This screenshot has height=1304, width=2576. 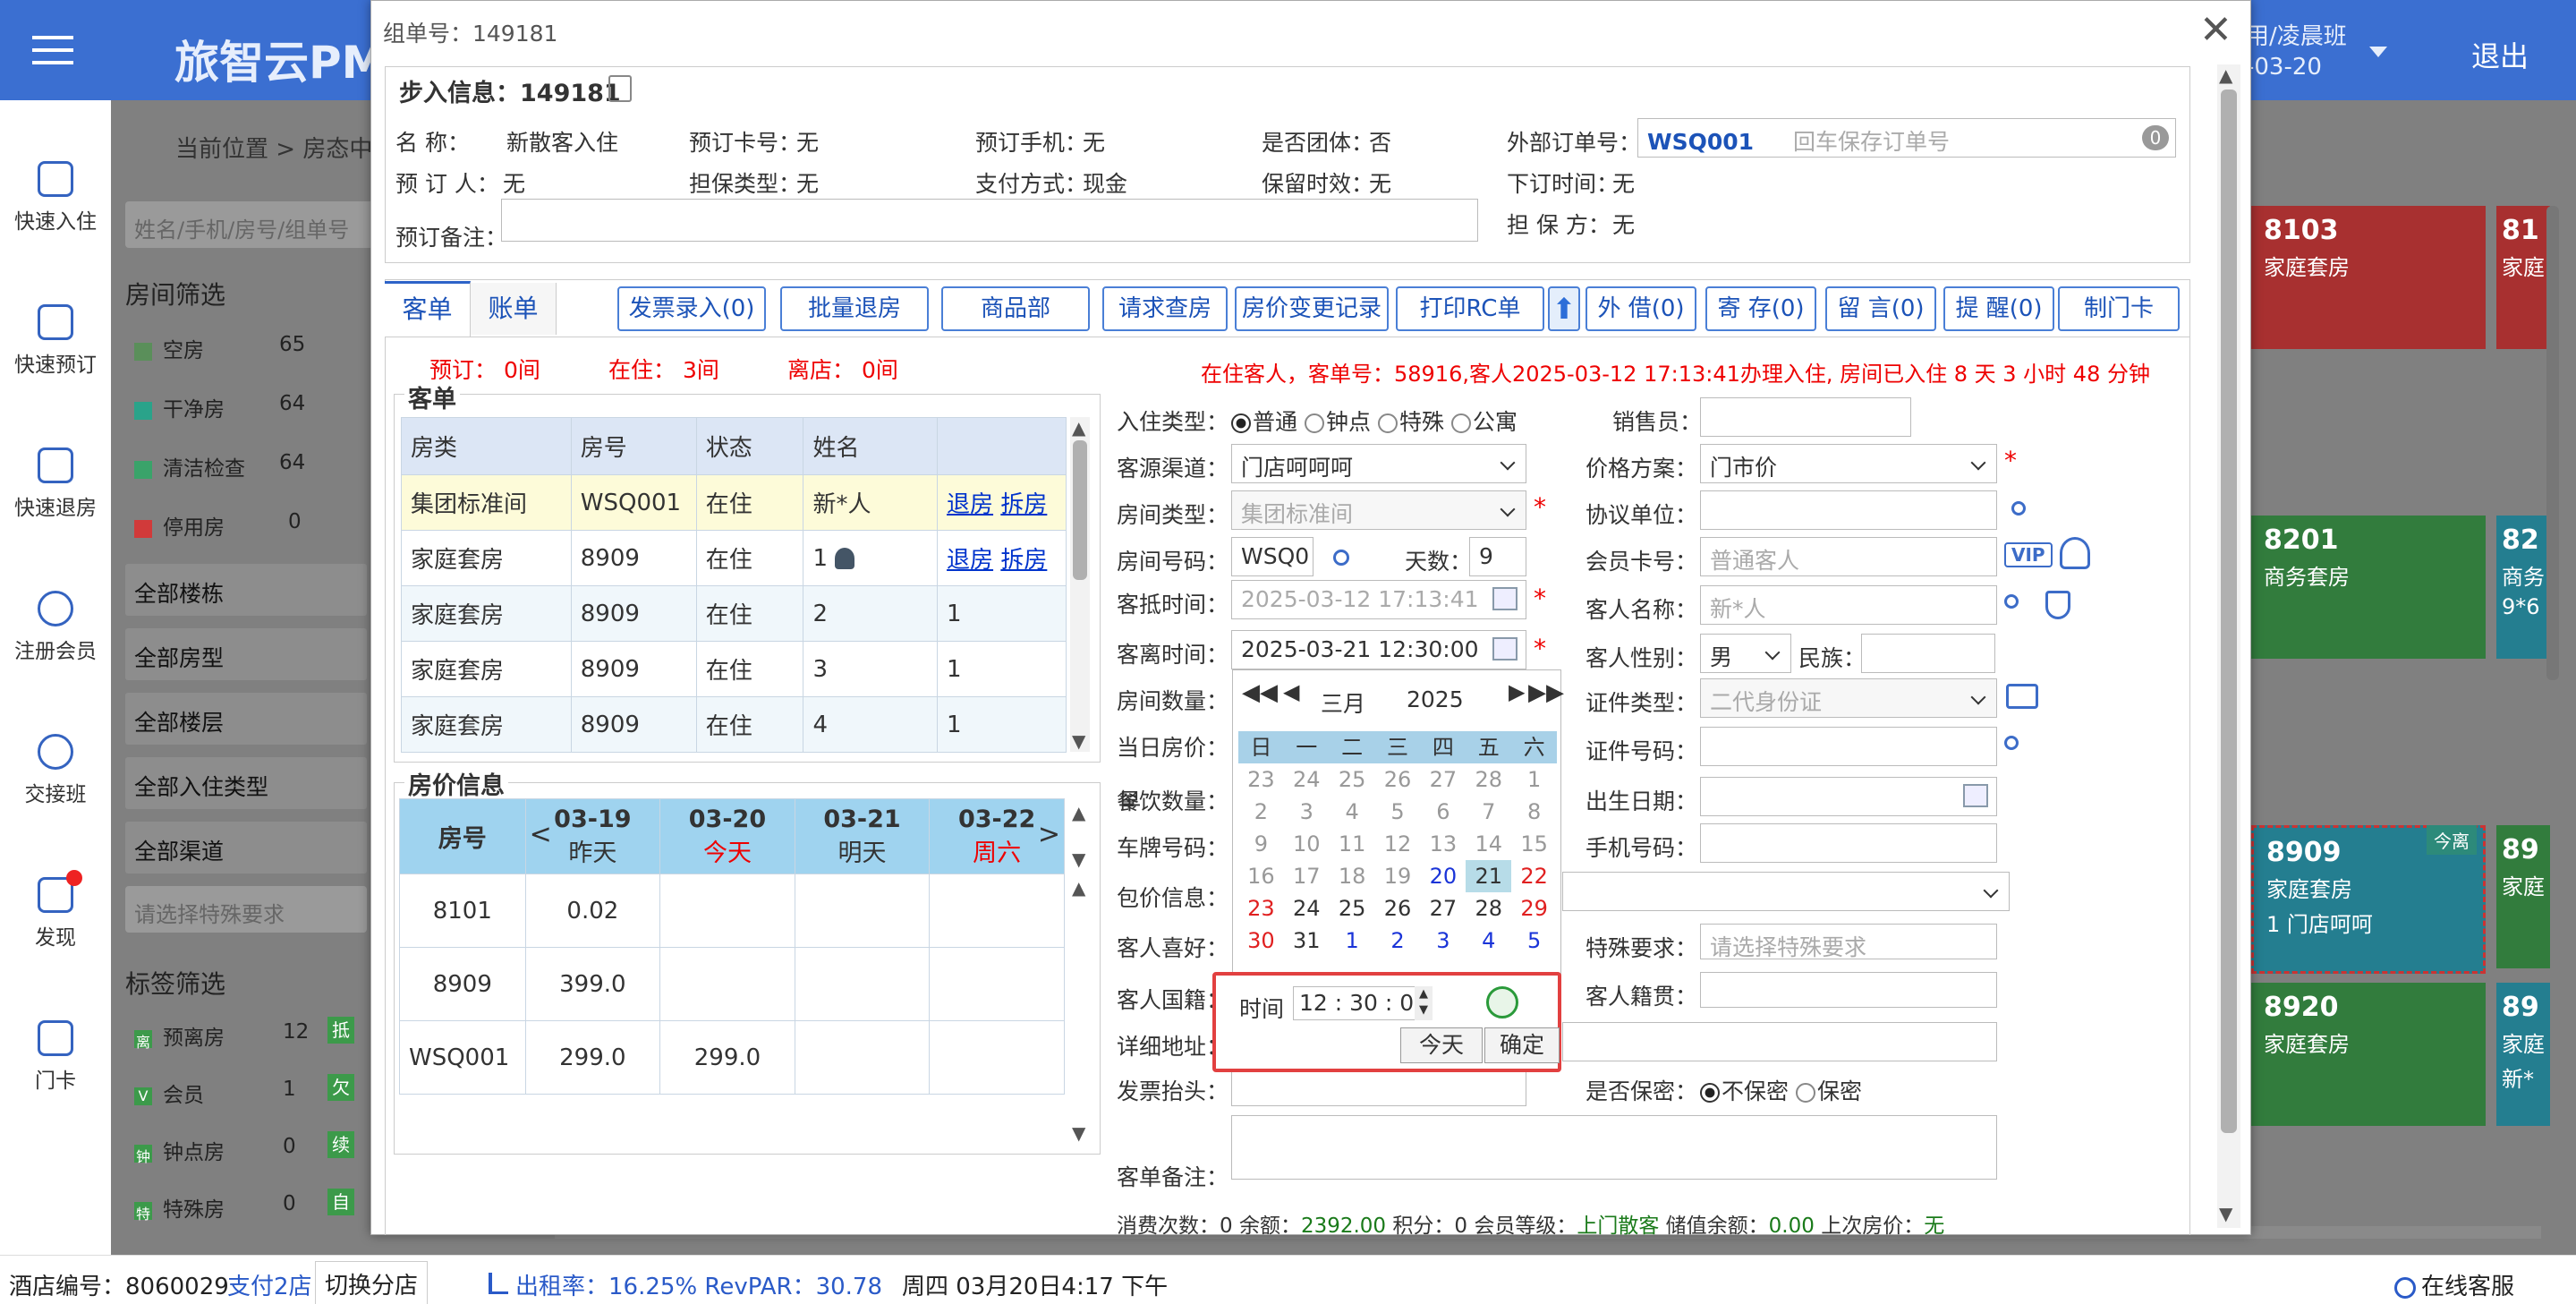 I want to click on day-cell: 23, so click(x=1261, y=779).